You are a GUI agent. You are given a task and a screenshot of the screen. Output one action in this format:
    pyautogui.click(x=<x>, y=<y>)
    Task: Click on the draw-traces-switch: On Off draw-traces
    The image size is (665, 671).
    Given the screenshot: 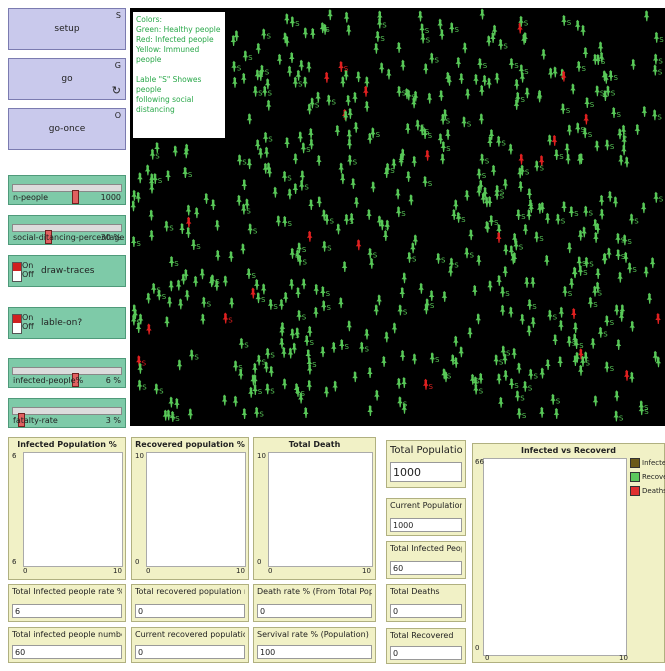 What is the action you would take?
    pyautogui.click(x=67, y=271)
    